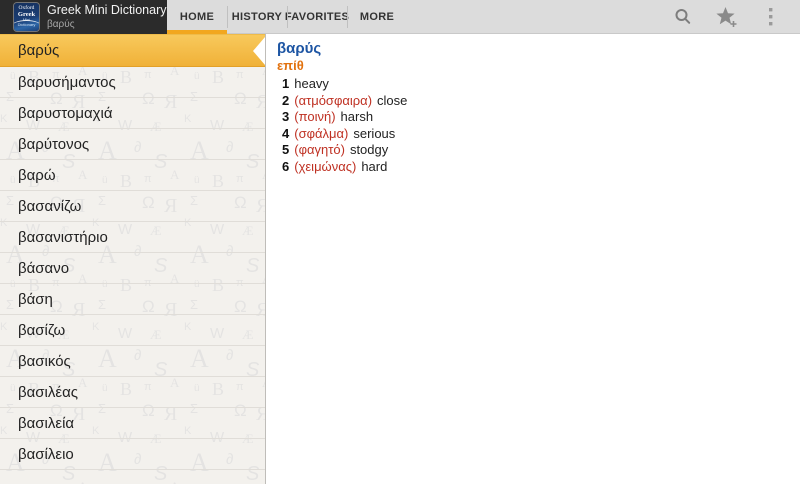 The width and height of the screenshot is (800, 484). What do you see at coordinates (132, 206) in the screenshot?
I see `list-item: βασανίζω` at bounding box center [132, 206].